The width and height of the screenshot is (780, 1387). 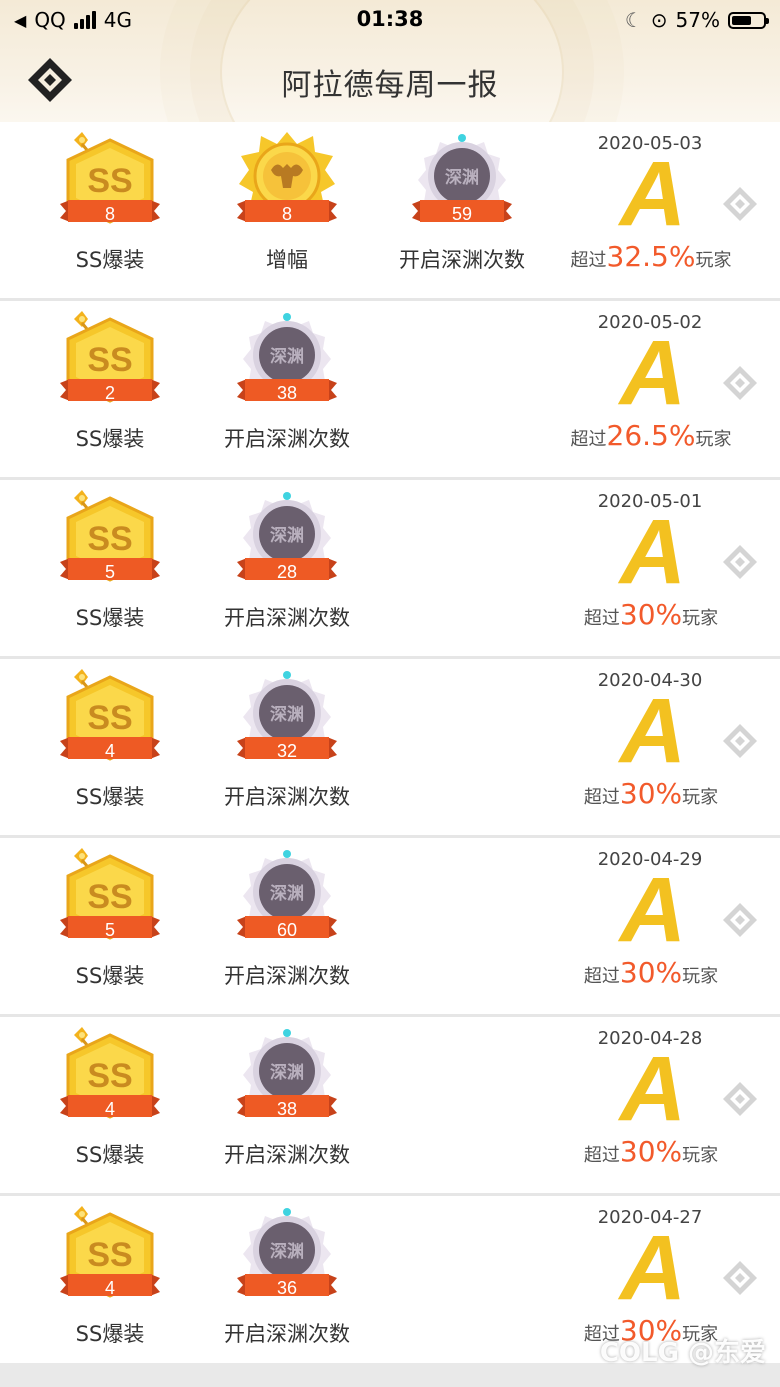 I want to click on badge-count: 36, so click(x=287, y=1288).